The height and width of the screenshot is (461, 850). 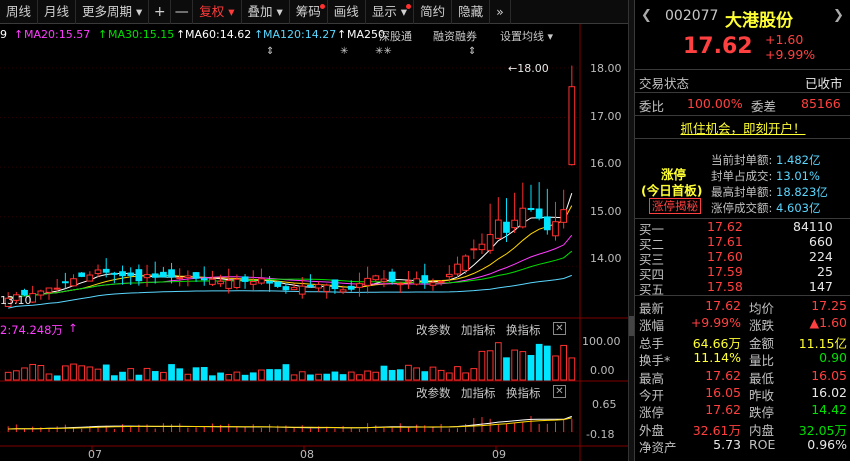 I want to click on macd-add-indicator-button: 加指标, so click(x=478, y=393).